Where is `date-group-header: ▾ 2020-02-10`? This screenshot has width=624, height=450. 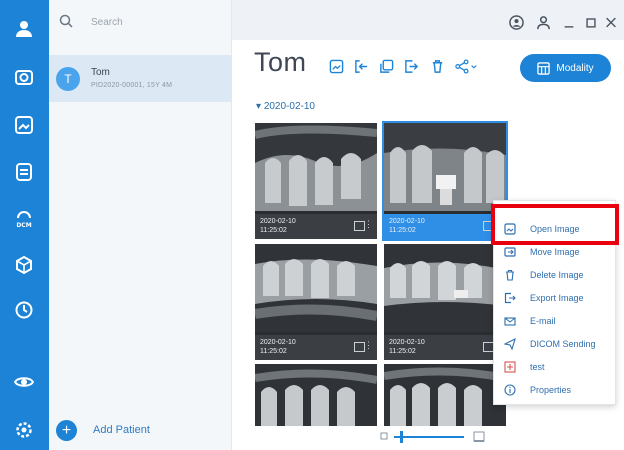 date-group-header: ▾ 2020-02-10 is located at coordinates (285, 106).